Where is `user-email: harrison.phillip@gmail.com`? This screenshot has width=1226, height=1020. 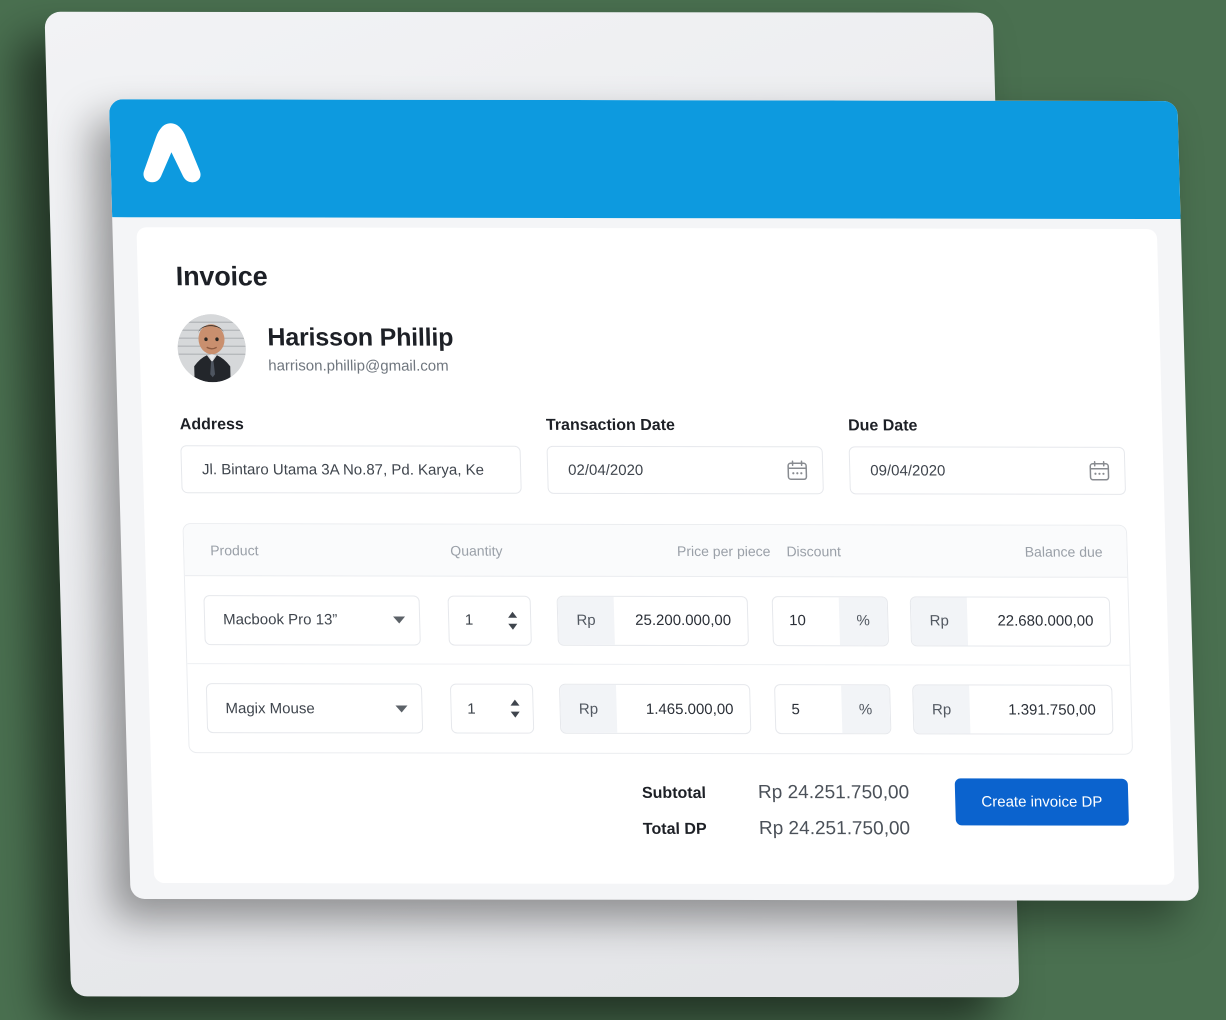
user-email: harrison.phillip@gmail.com is located at coordinates (358, 365).